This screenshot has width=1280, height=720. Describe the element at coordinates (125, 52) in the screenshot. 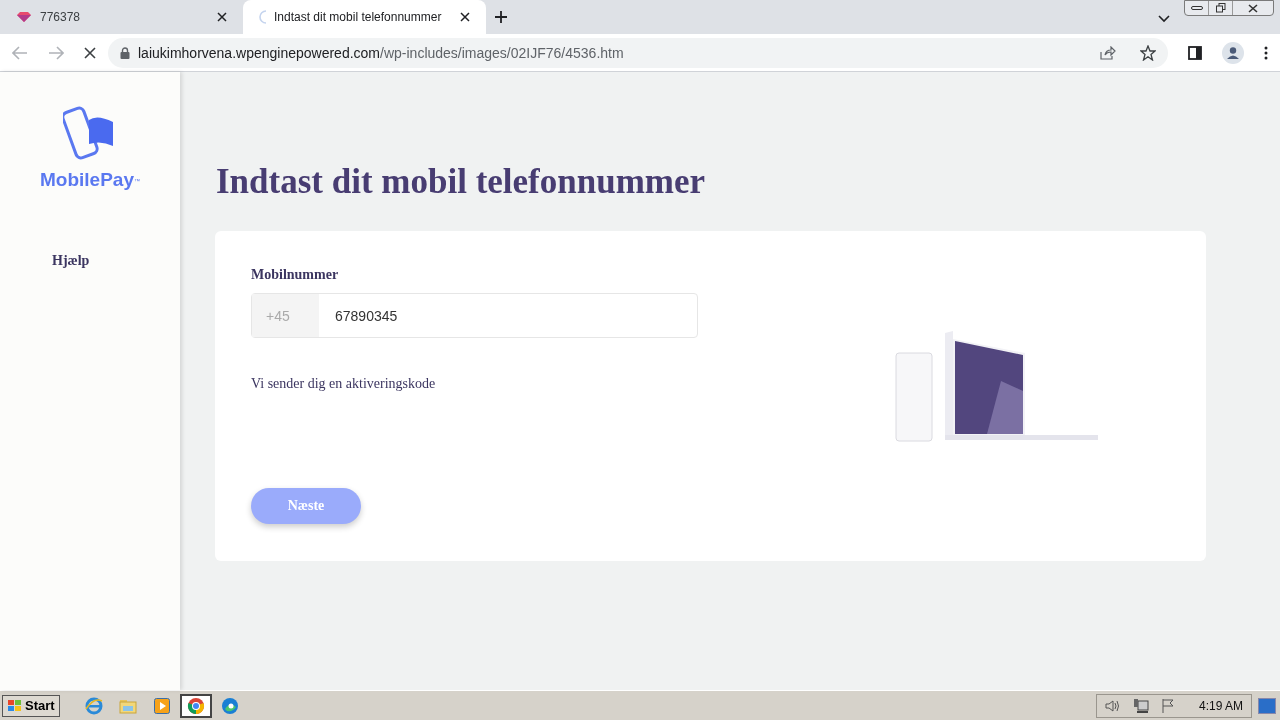

I see `lock-icon` at that location.